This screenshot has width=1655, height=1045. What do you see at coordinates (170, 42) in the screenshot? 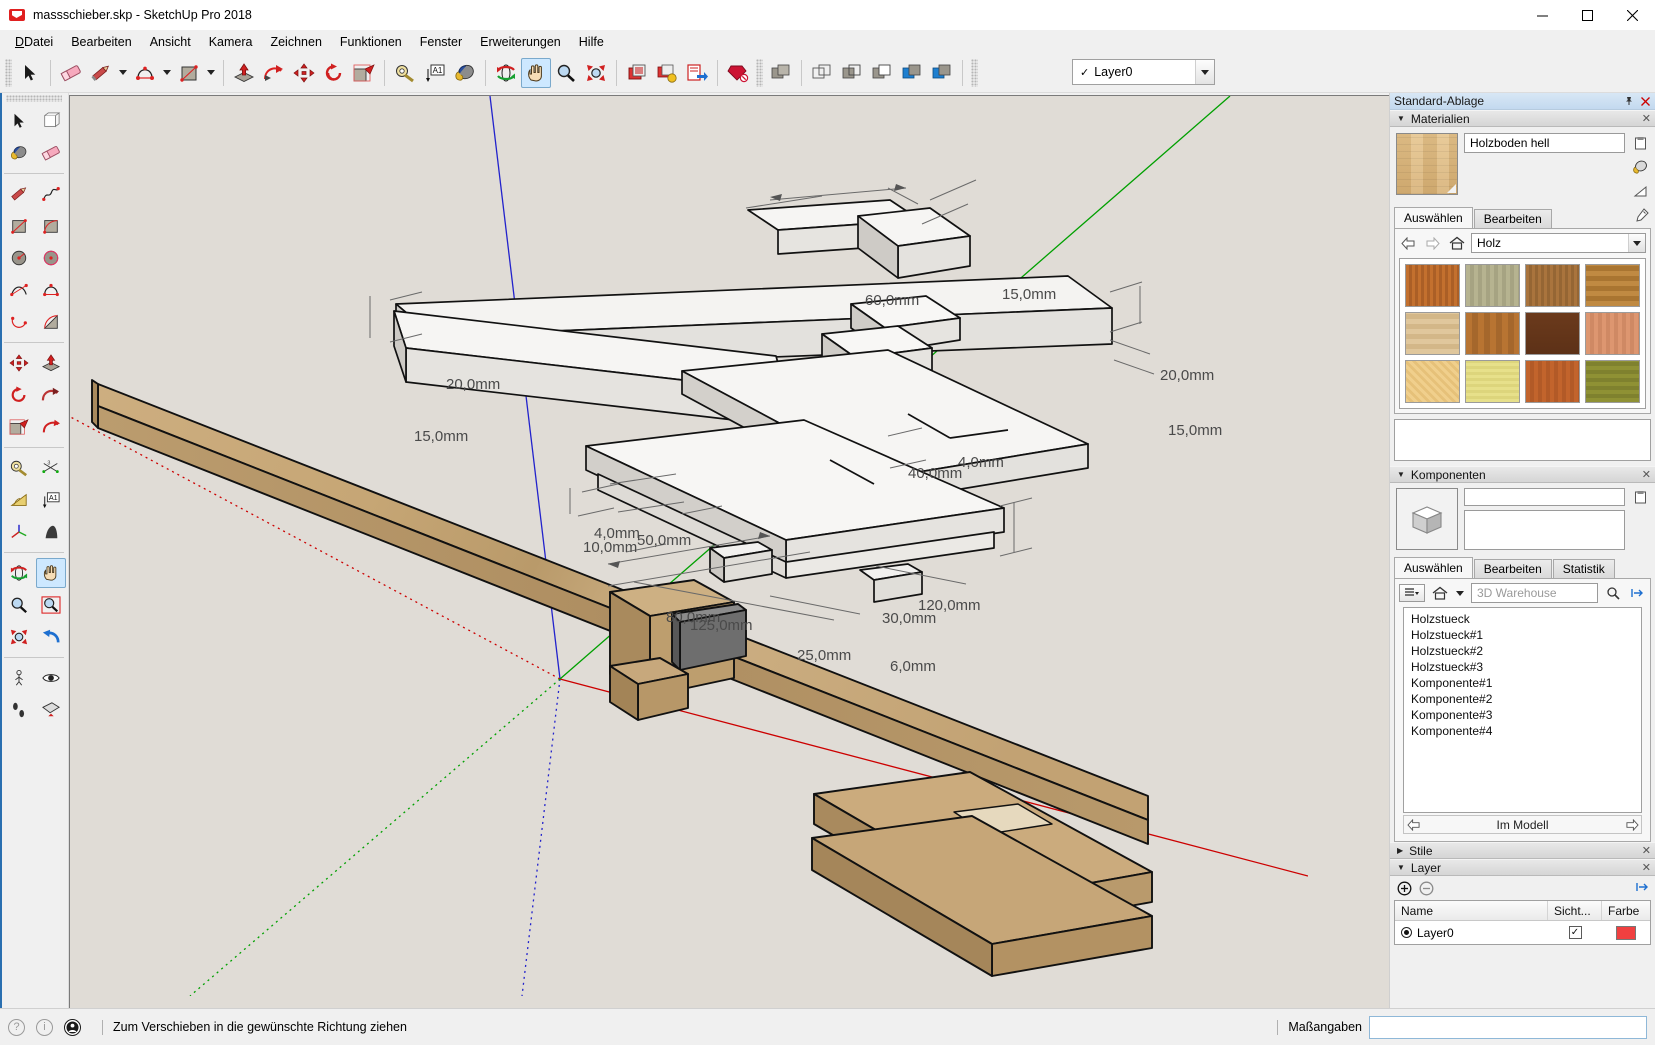
I see `menu-ansicht: Ansicht` at bounding box center [170, 42].